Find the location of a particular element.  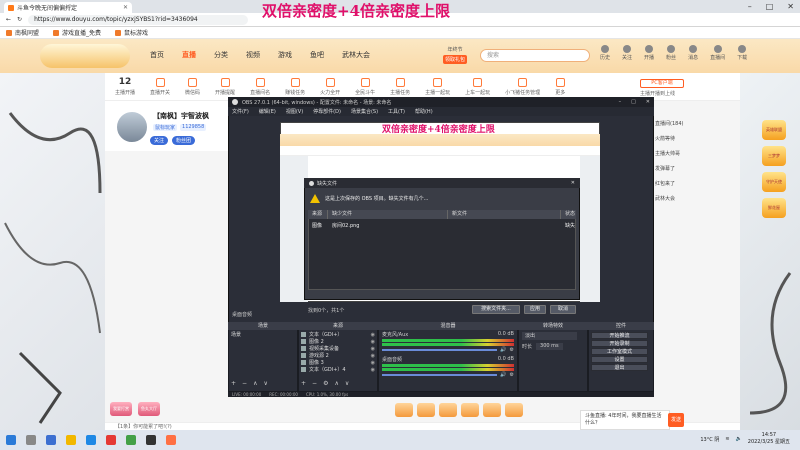

bookmark-item: 南枫同盟 is located at coordinates (22, 32).